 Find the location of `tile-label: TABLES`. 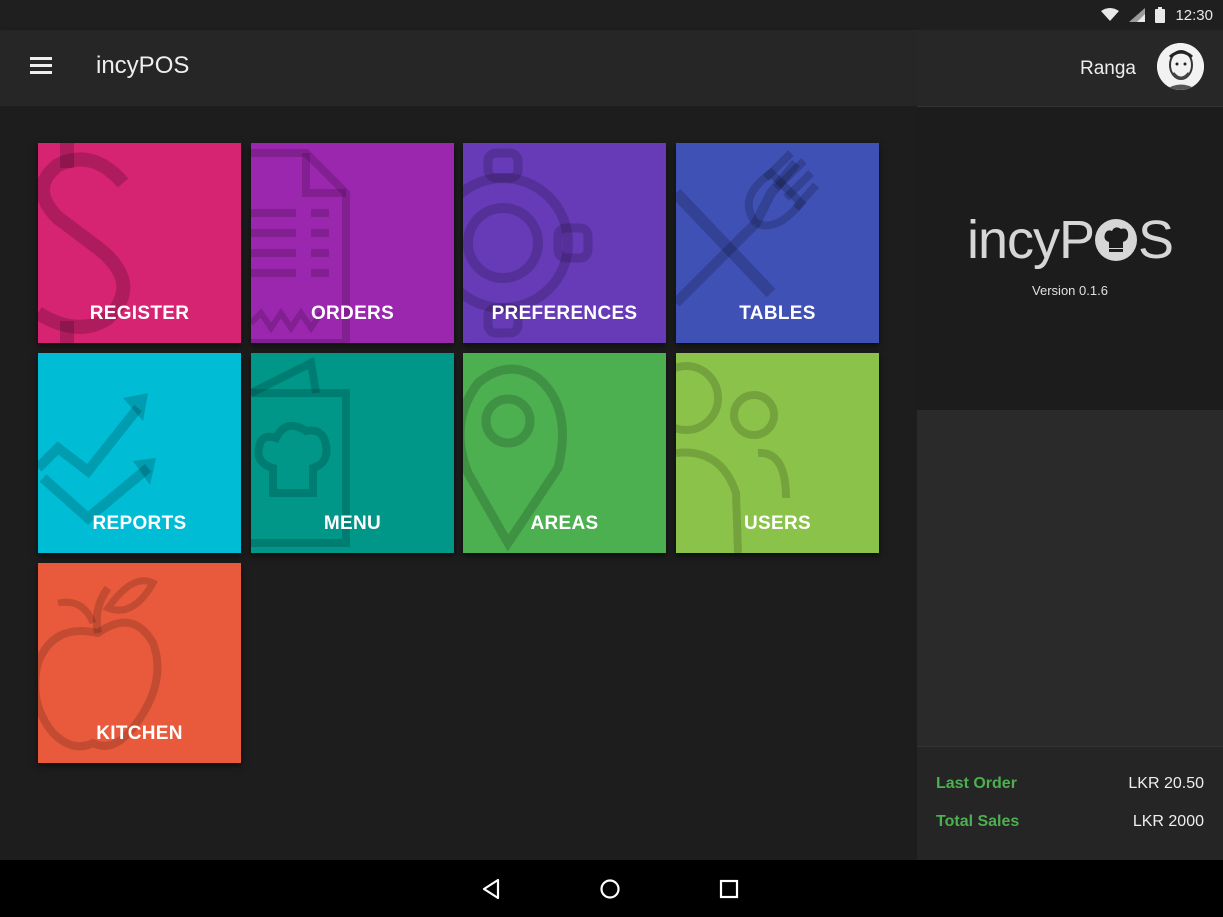

tile-label: TABLES is located at coordinates (777, 313).